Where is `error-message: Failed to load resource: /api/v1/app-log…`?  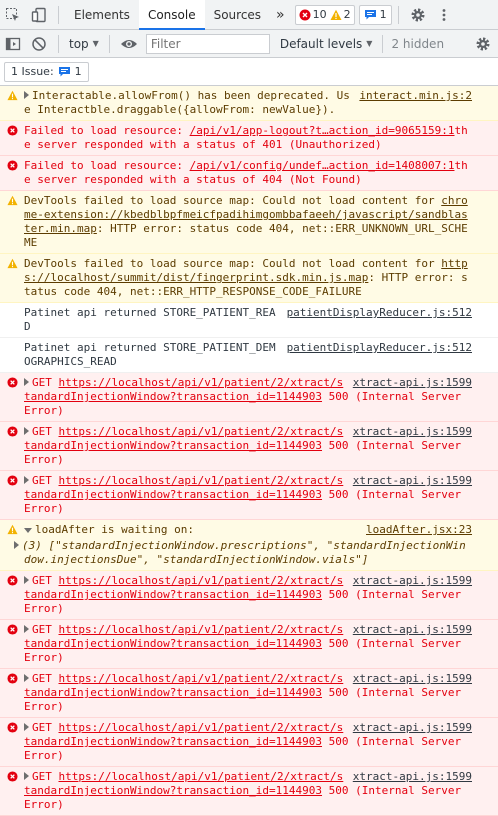
error-message: Failed to load resource: /api/v1/app-log… is located at coordinates (249, 138).